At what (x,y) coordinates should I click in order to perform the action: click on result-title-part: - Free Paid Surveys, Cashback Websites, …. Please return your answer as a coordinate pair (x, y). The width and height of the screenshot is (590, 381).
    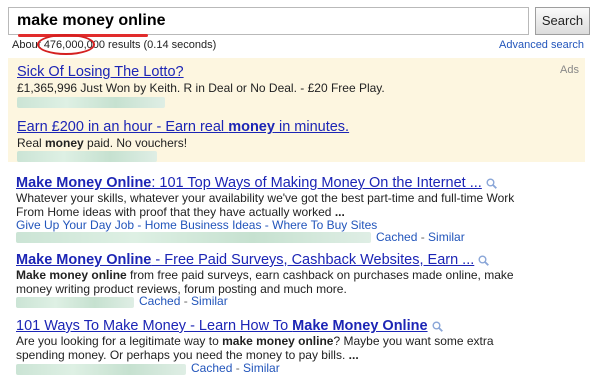
    Looking at the image, I should click on (313, 260).